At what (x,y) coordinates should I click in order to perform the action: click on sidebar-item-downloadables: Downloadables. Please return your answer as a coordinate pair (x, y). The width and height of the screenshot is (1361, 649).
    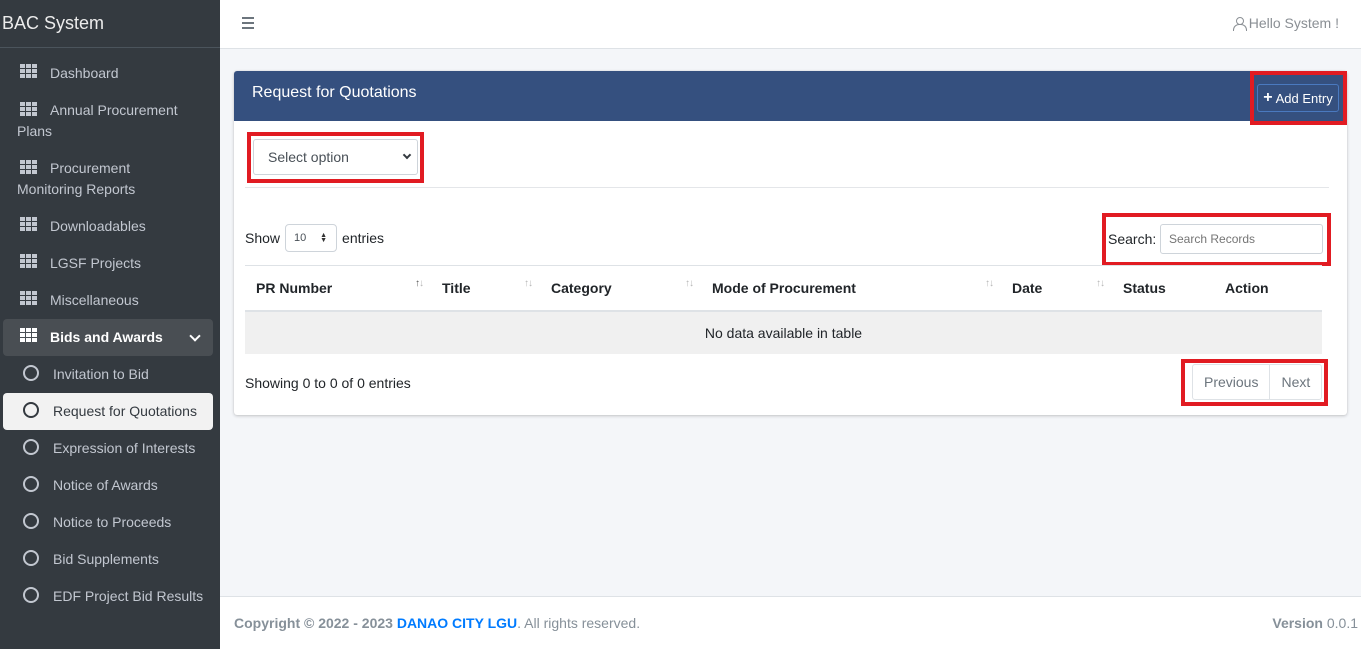
    Looking at the image, I should click on (108, 226).